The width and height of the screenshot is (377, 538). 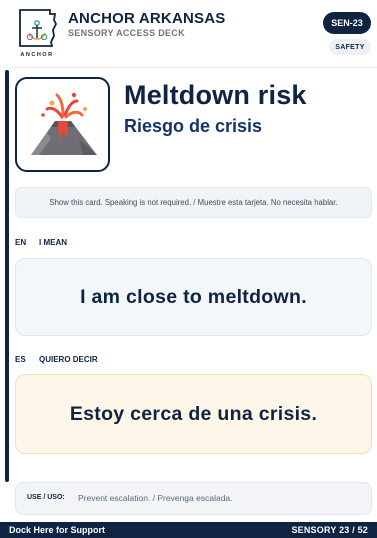 I want to click on accent-rail, so click(x=7, y=276).